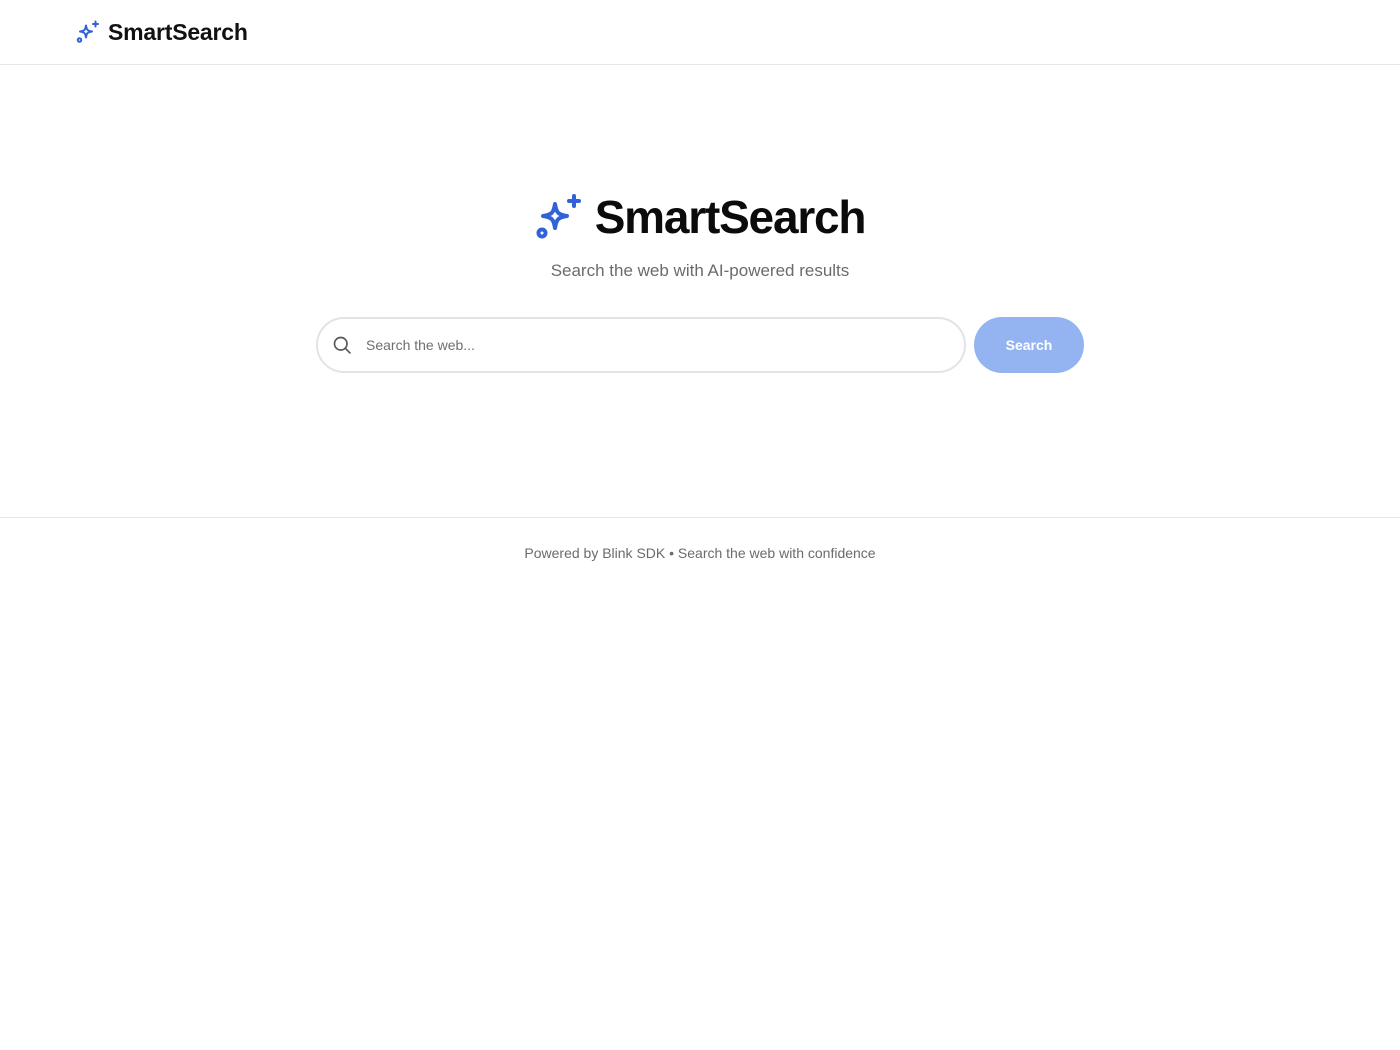 Image resolution: width=1400 pixels, height=1050 pixels. Describe the element at coordinates (1029, 345) in the screenshot. I see `search-button: Search` at that location.